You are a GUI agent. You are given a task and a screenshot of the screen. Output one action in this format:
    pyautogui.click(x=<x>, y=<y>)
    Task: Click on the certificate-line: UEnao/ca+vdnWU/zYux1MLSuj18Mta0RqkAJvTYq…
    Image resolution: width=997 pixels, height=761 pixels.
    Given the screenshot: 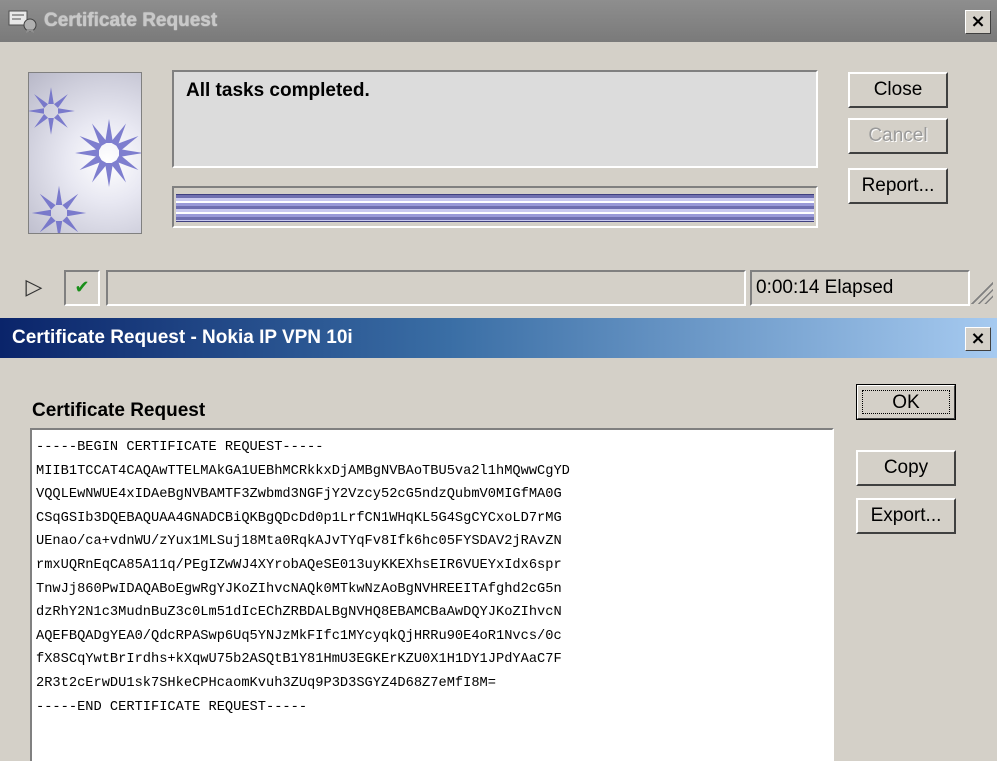 What is the action you would take?
    pyautogui.click(x=299, y=542)
    